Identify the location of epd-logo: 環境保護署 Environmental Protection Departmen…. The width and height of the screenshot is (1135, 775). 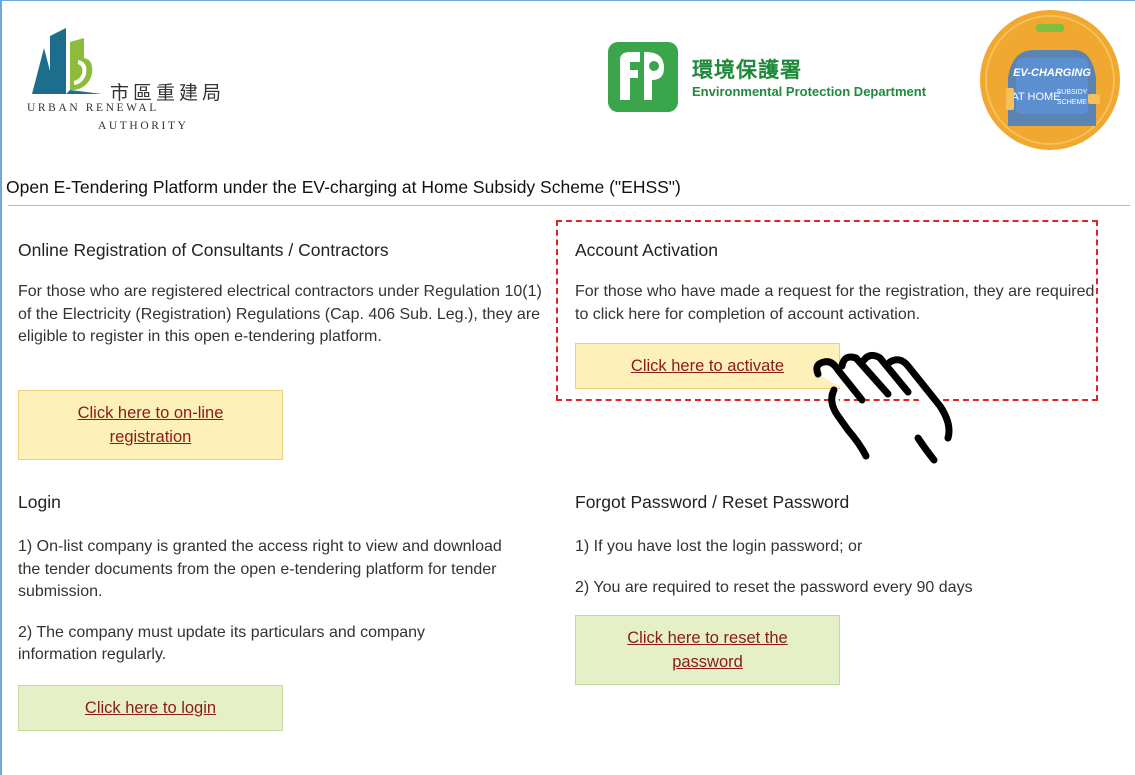
(786, 80).